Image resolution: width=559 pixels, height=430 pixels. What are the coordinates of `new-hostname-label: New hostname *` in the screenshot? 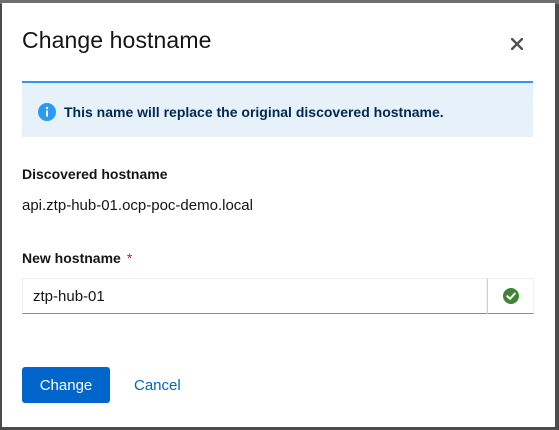 It's located at (77, 258).